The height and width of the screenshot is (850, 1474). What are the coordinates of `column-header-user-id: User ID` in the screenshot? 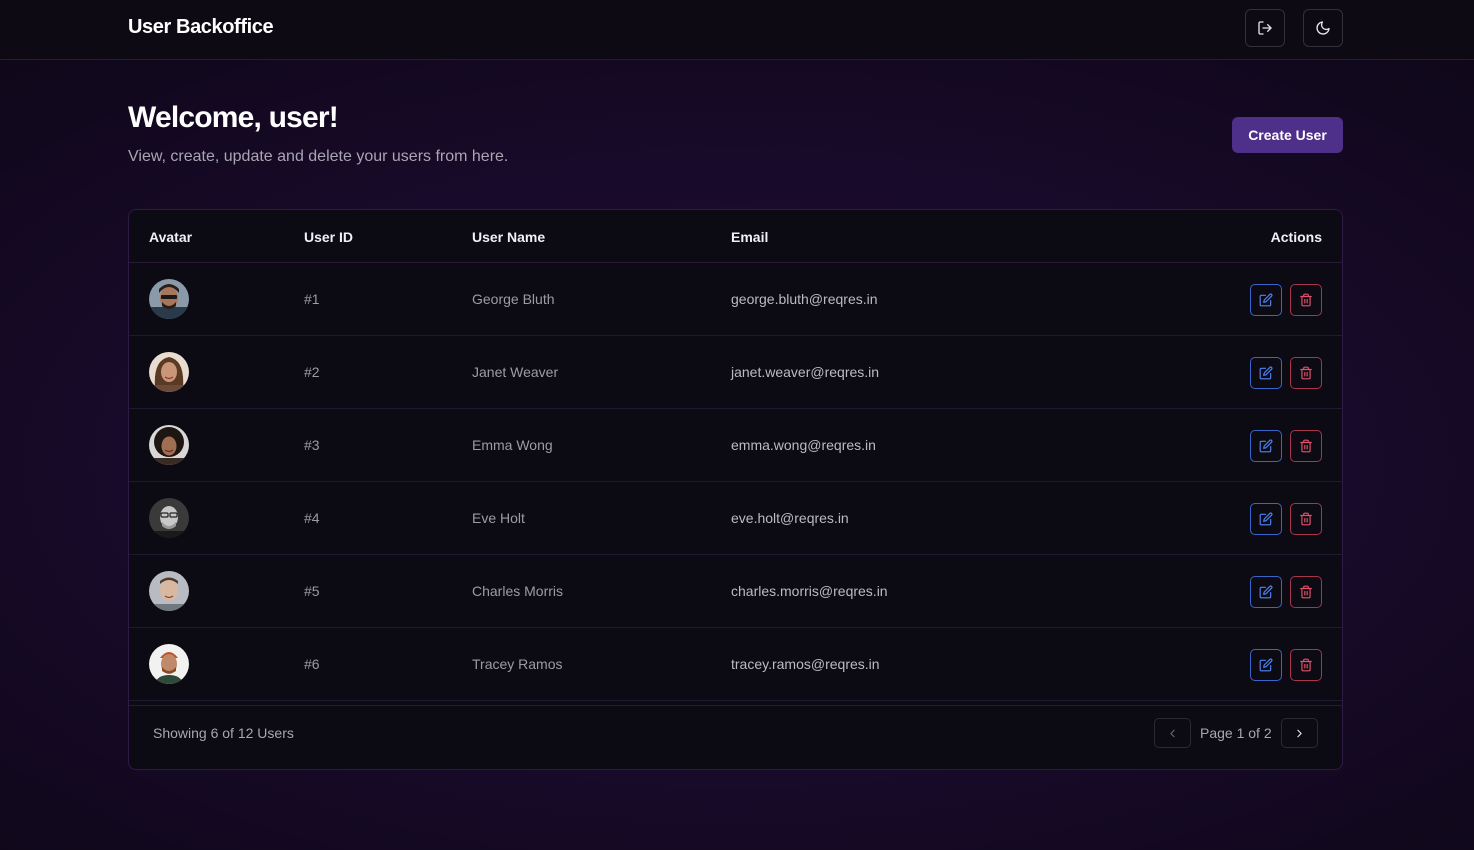 It's located at (329, 237).